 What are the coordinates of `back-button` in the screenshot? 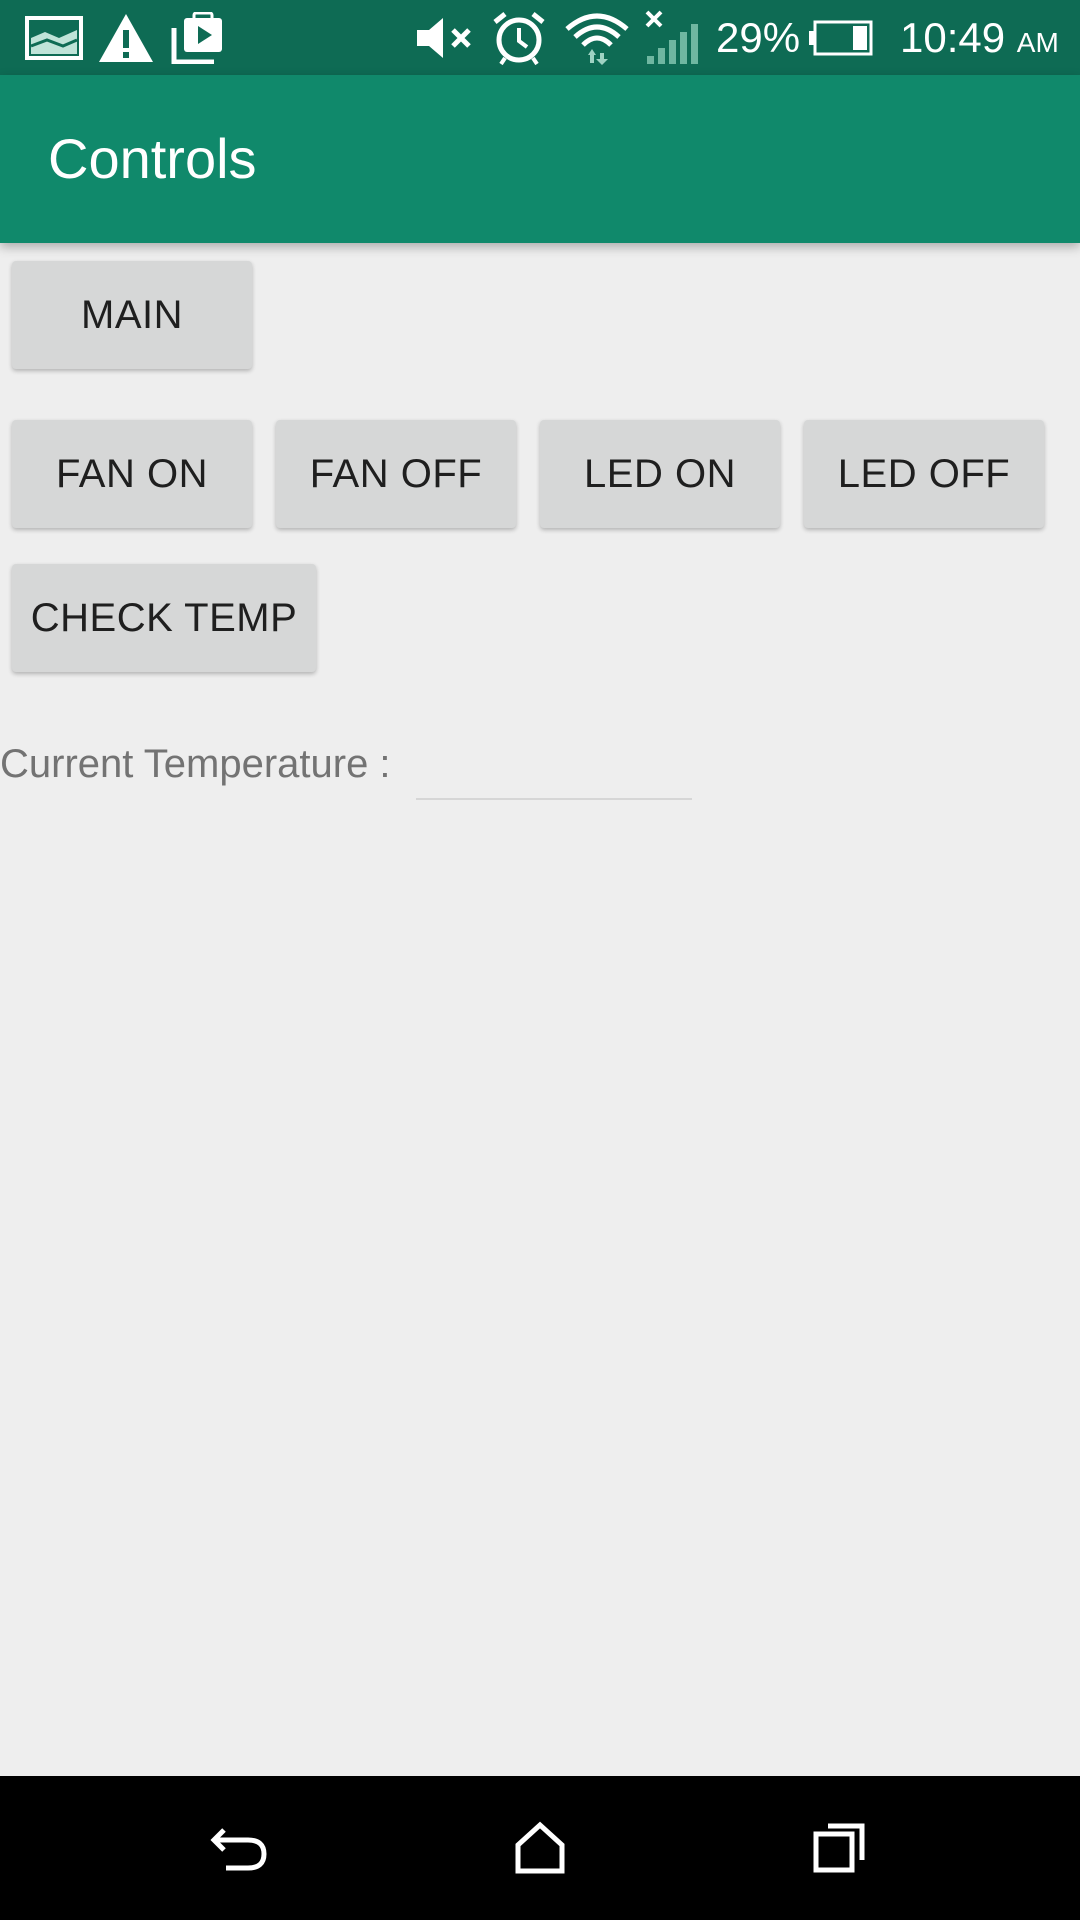 It's located at (240, 1848).